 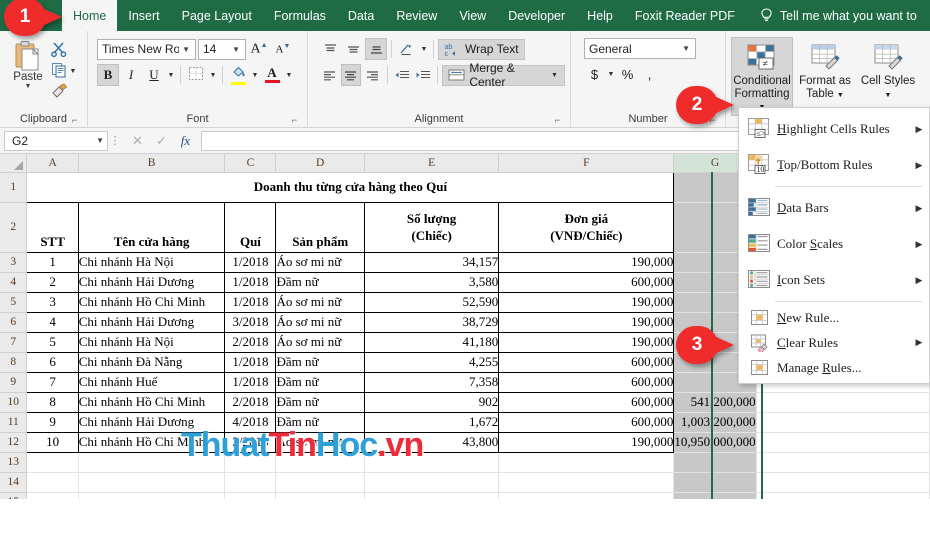 What do you see at coordinates (14, 163) in the screenshot?
I see `select-all-corner` at bounding box center [14, 163].